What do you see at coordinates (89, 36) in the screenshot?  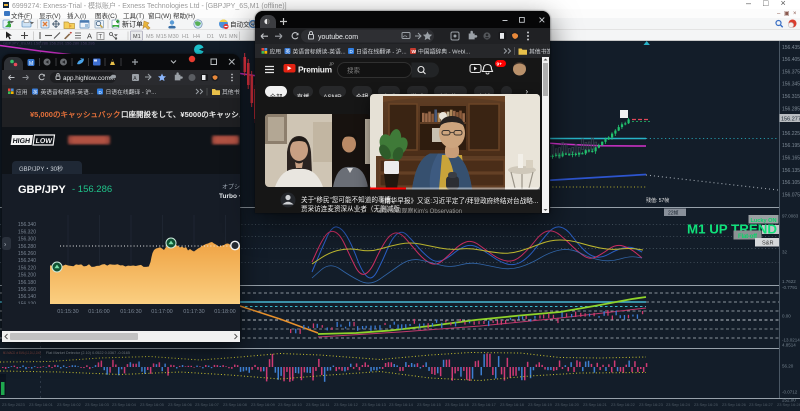 I see `svg-text: A` at bounding box center [89, 36].